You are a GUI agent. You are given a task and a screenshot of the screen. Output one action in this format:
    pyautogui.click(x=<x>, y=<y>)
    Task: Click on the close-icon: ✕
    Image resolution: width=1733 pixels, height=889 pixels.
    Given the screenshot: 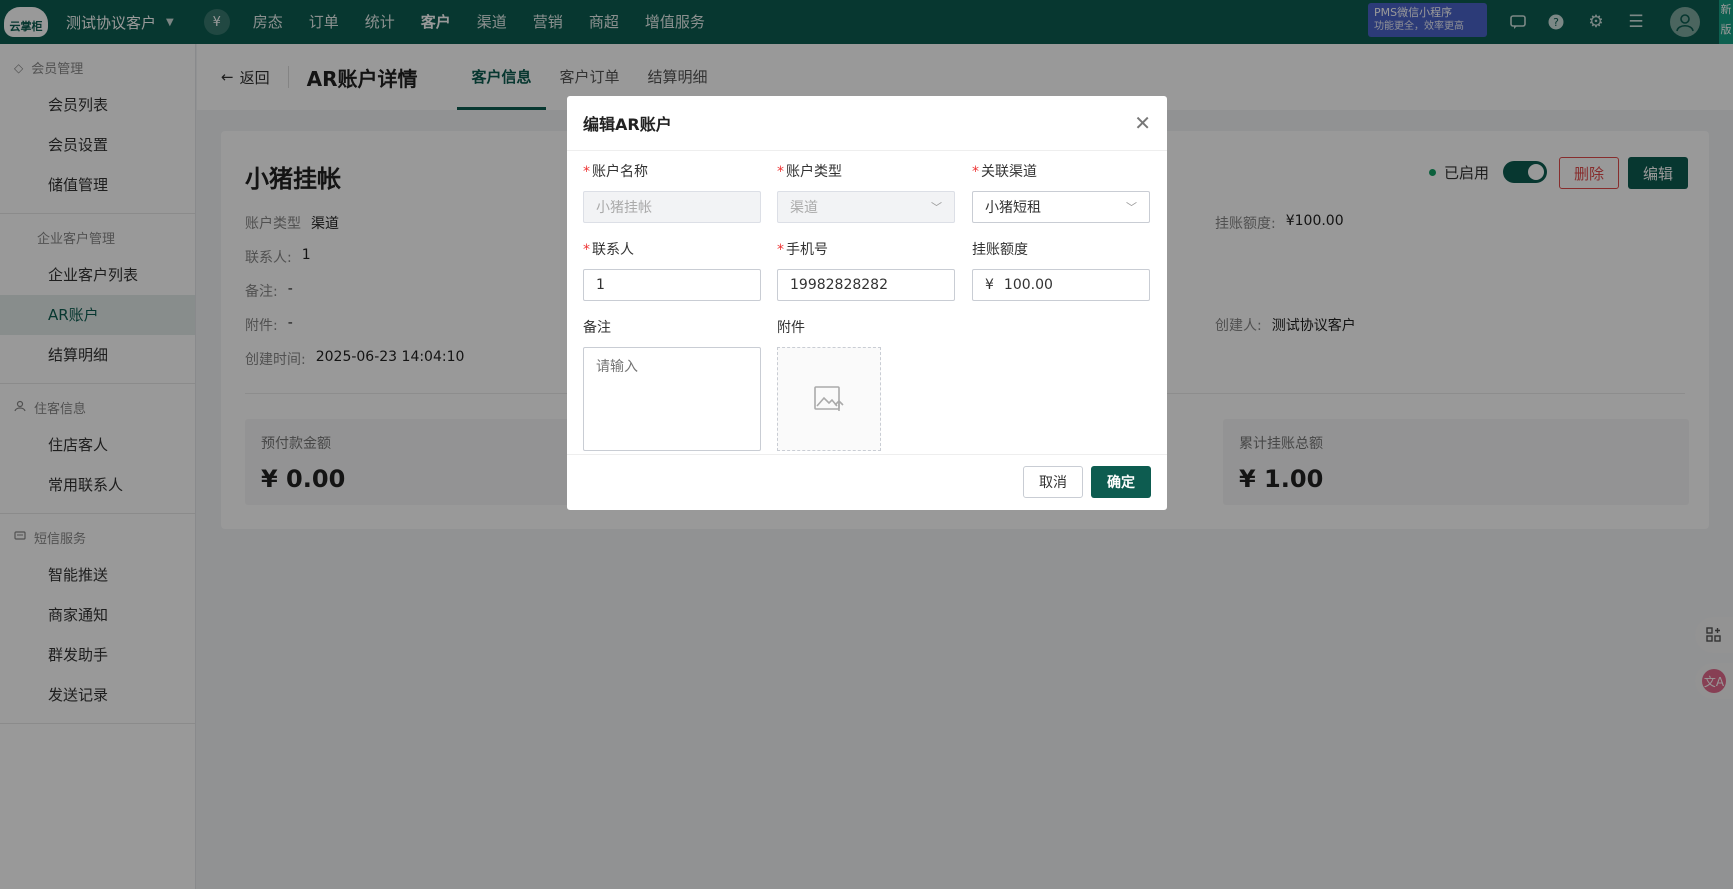 What is the action you would take?
    pyautogui.click(x=1142, y=123)
    